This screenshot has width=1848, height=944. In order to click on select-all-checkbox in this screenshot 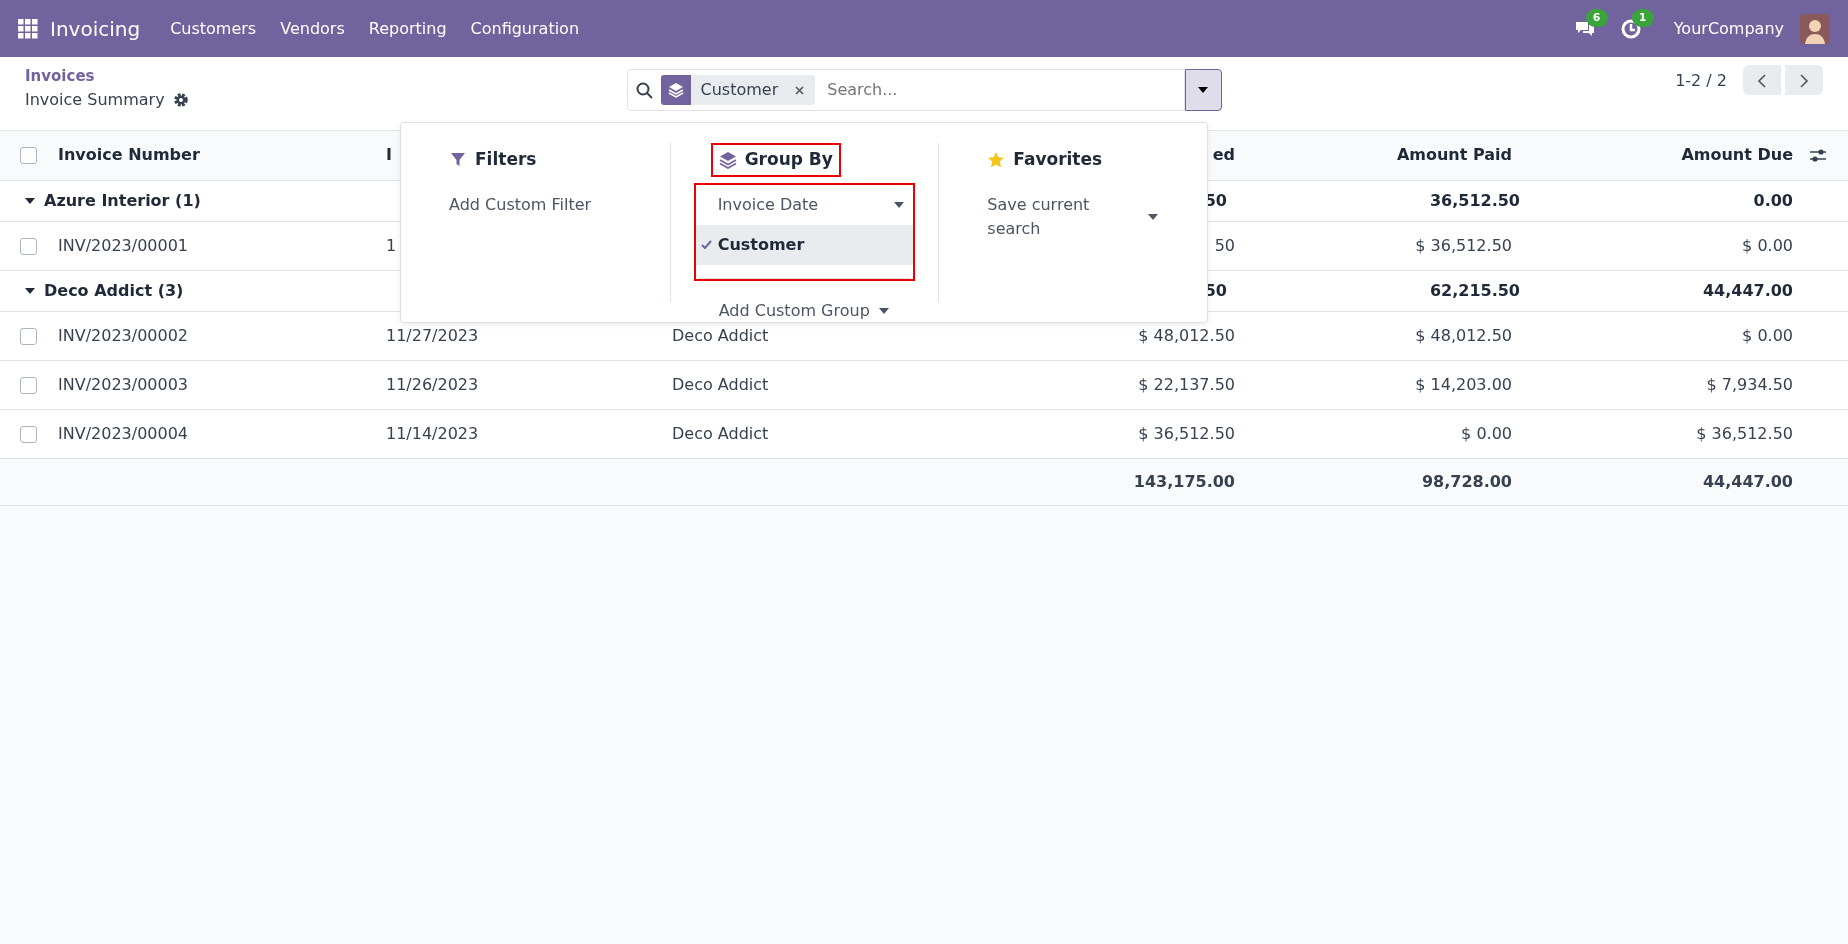, I will do `click(28, 156)`.